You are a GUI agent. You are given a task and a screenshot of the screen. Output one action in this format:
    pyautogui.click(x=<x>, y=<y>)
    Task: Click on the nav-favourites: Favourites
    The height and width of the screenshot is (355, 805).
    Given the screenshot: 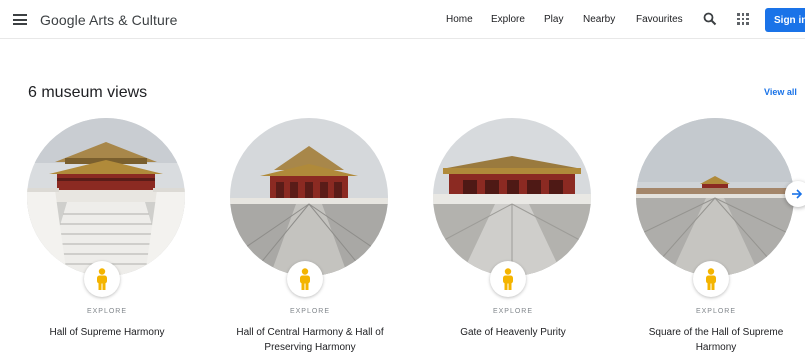 What is the action you would take?
    pyautogui.click(x=659, y=19)
    